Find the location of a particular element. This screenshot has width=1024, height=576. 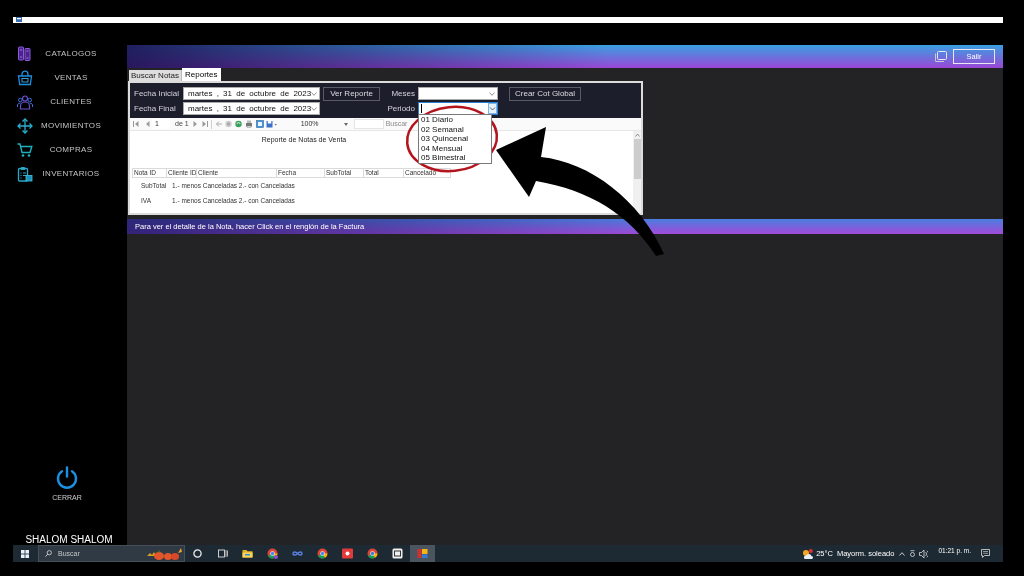

field-label: Fecha Final is located at coordinates (155, 109).